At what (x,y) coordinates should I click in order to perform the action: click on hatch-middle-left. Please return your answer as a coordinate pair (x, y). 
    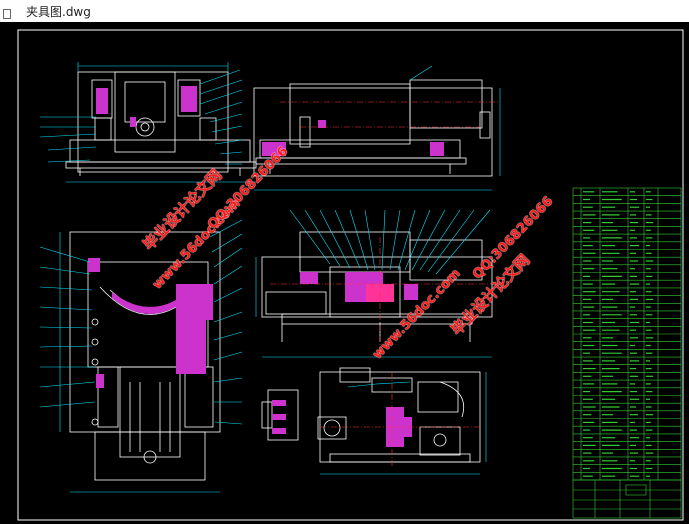
    Looking at the image, I should click on (150, 323).